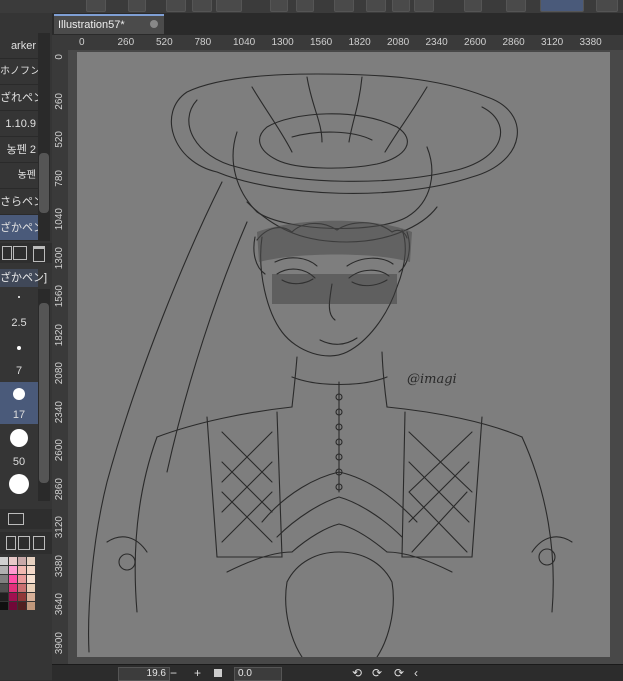 This screenshot has width=623, height=681. What do you see at coordinates (305, 6) in the screenshot?
I see `redo-icon` at bounding box center [305, 6].